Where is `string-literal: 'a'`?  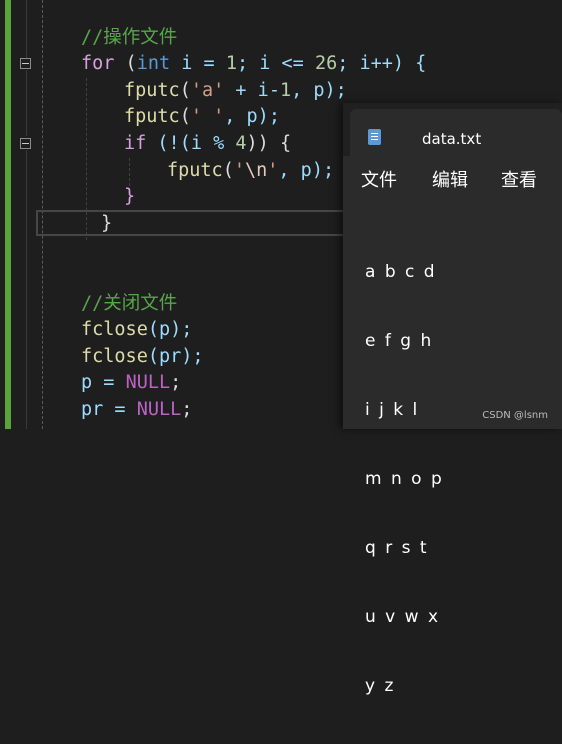
string-literal: 'a' is located at coordinates (207, 90).